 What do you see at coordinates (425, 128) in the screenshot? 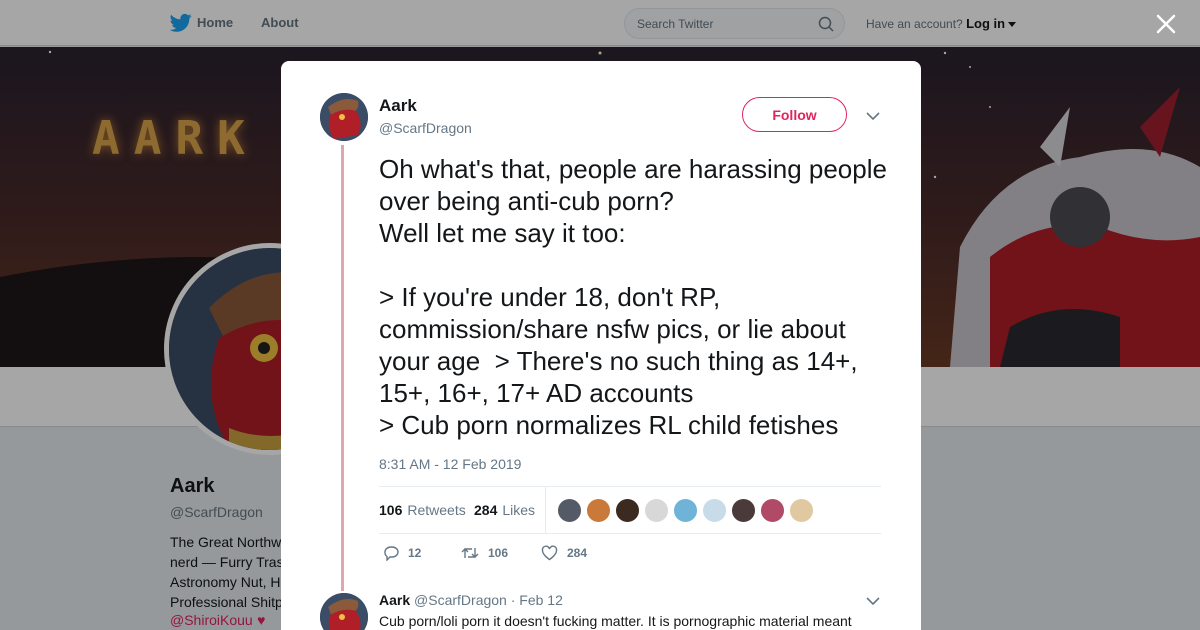
I see `tweet-author-handle: @ScarfDragon` at bounding box center [425, 128].